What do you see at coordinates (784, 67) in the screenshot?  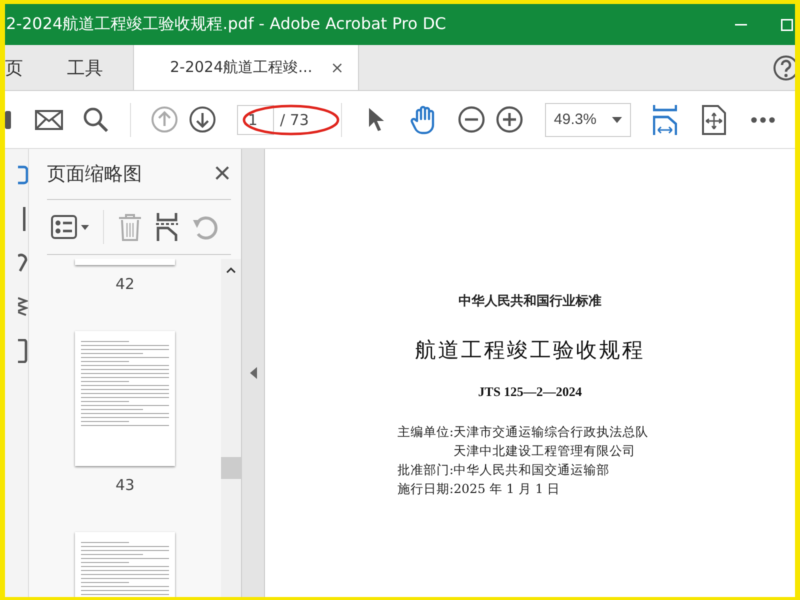 I see `help-icon` at bounding box center [784, 67].